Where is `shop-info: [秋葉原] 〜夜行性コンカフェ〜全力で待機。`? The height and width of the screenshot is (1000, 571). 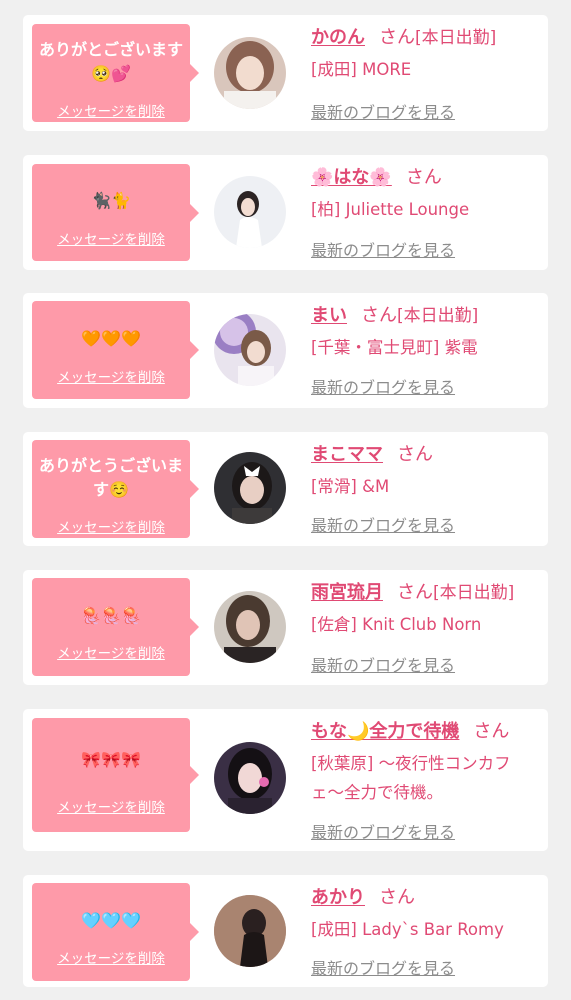 shop-info: [秋葉原] 〜夜行性コンカフェ〜全力で待機。 is located at coordinates (411, 778).